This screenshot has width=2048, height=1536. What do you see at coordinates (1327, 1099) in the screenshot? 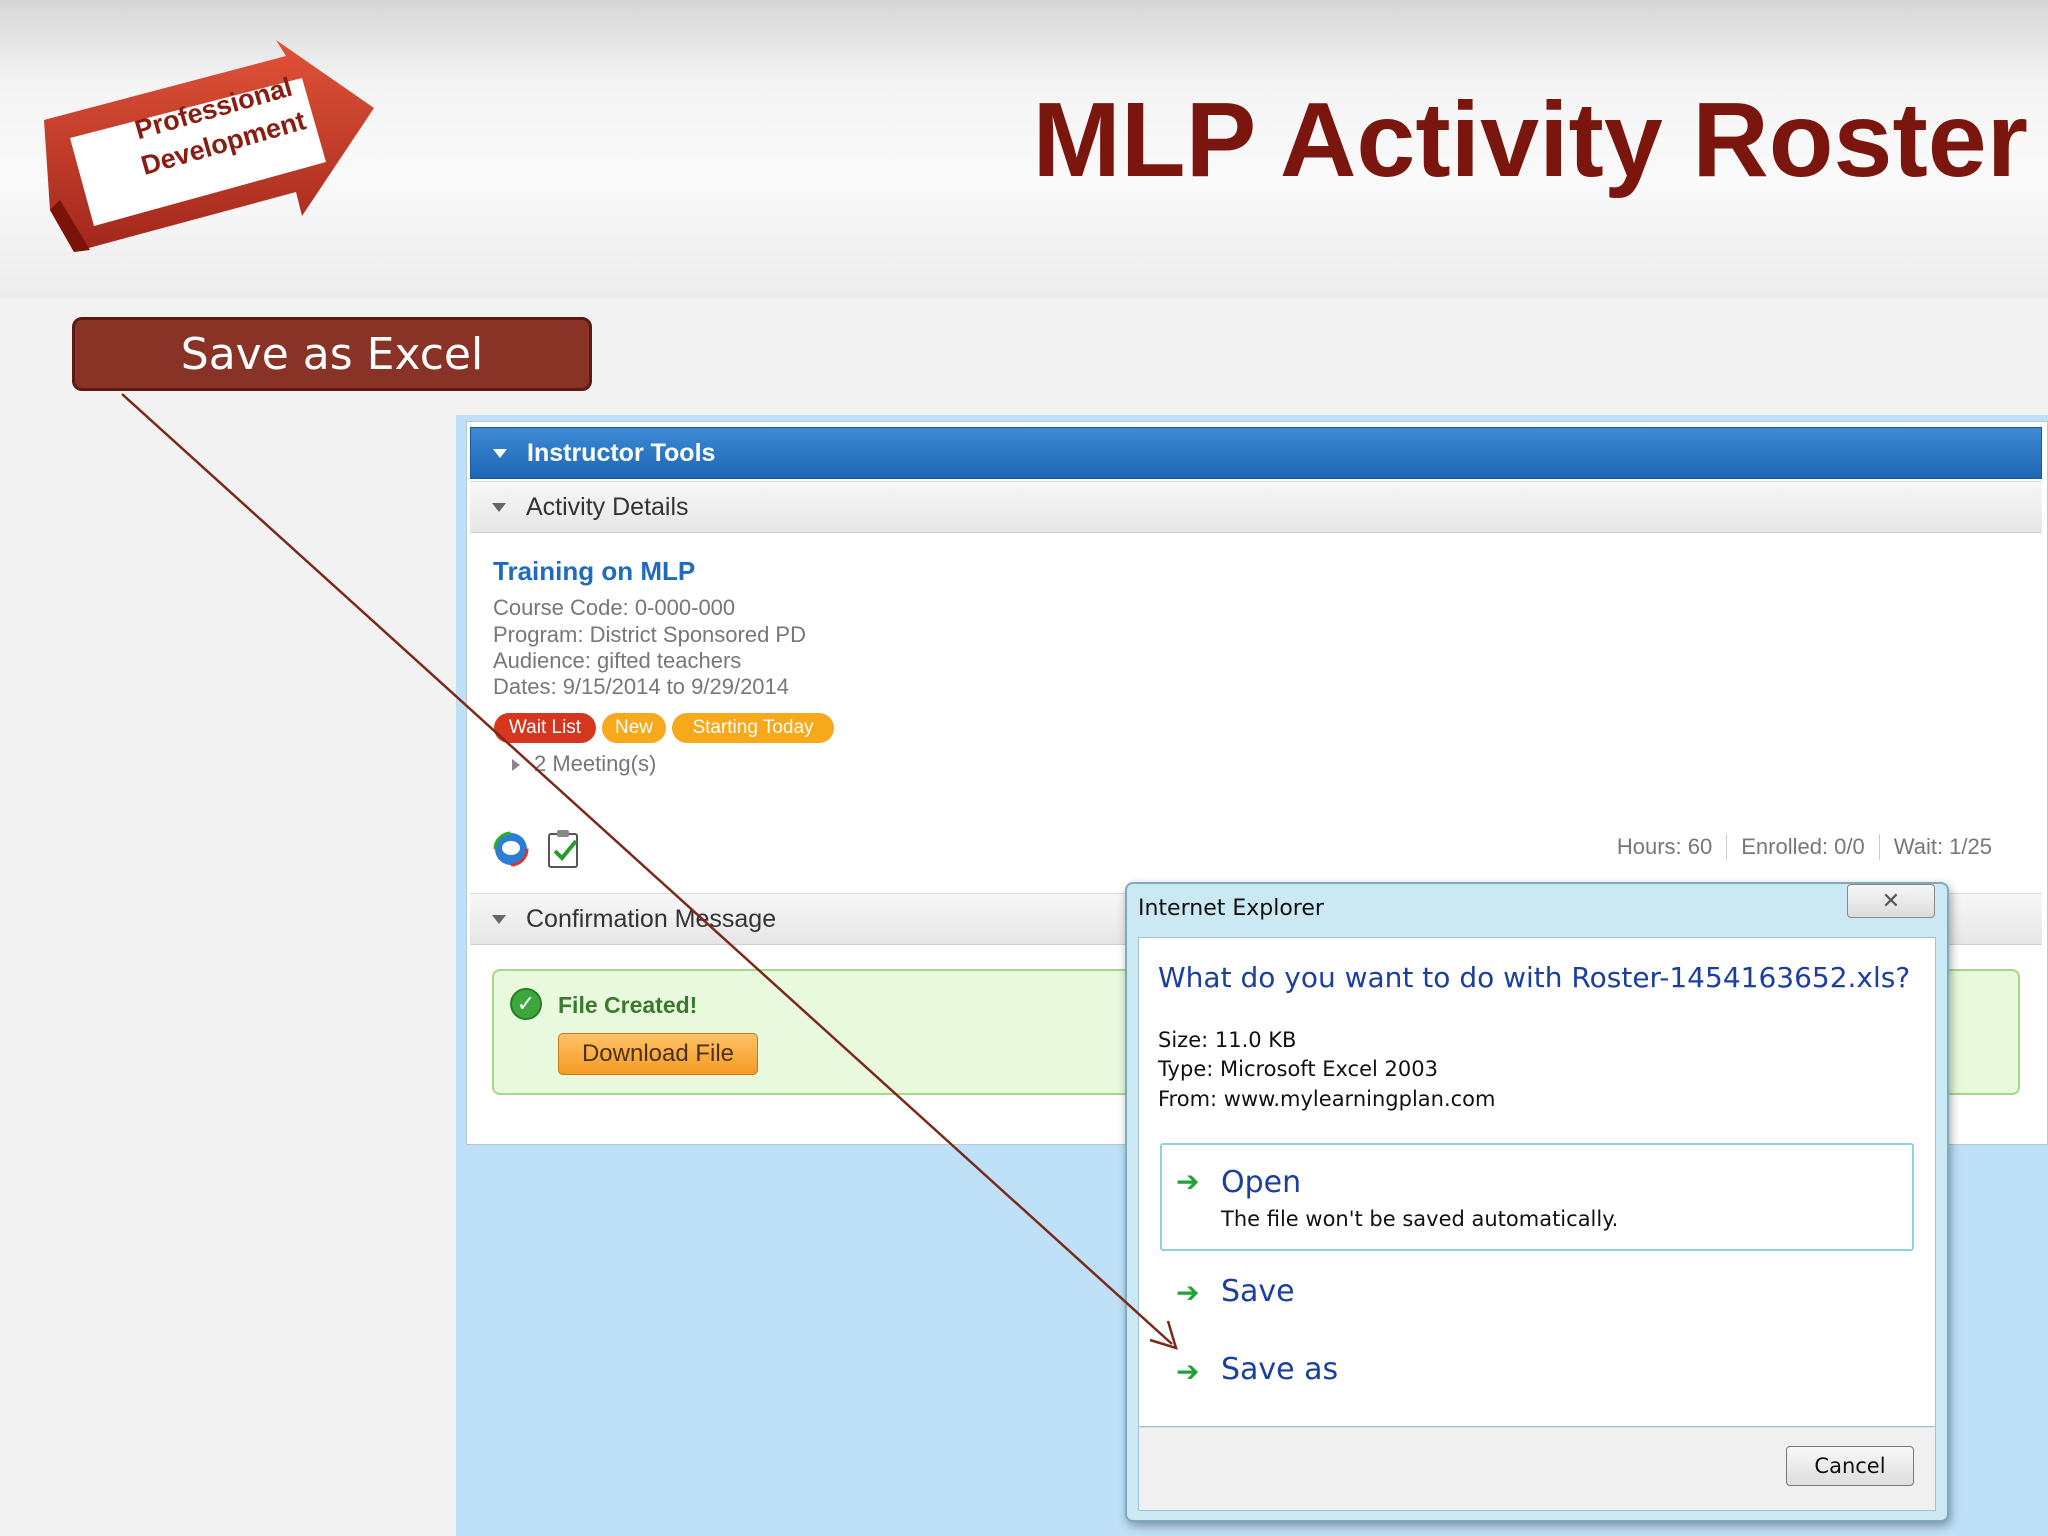
I see `file-source: From: www.mylearningplan.com` at bounding box center [1327, 1099].